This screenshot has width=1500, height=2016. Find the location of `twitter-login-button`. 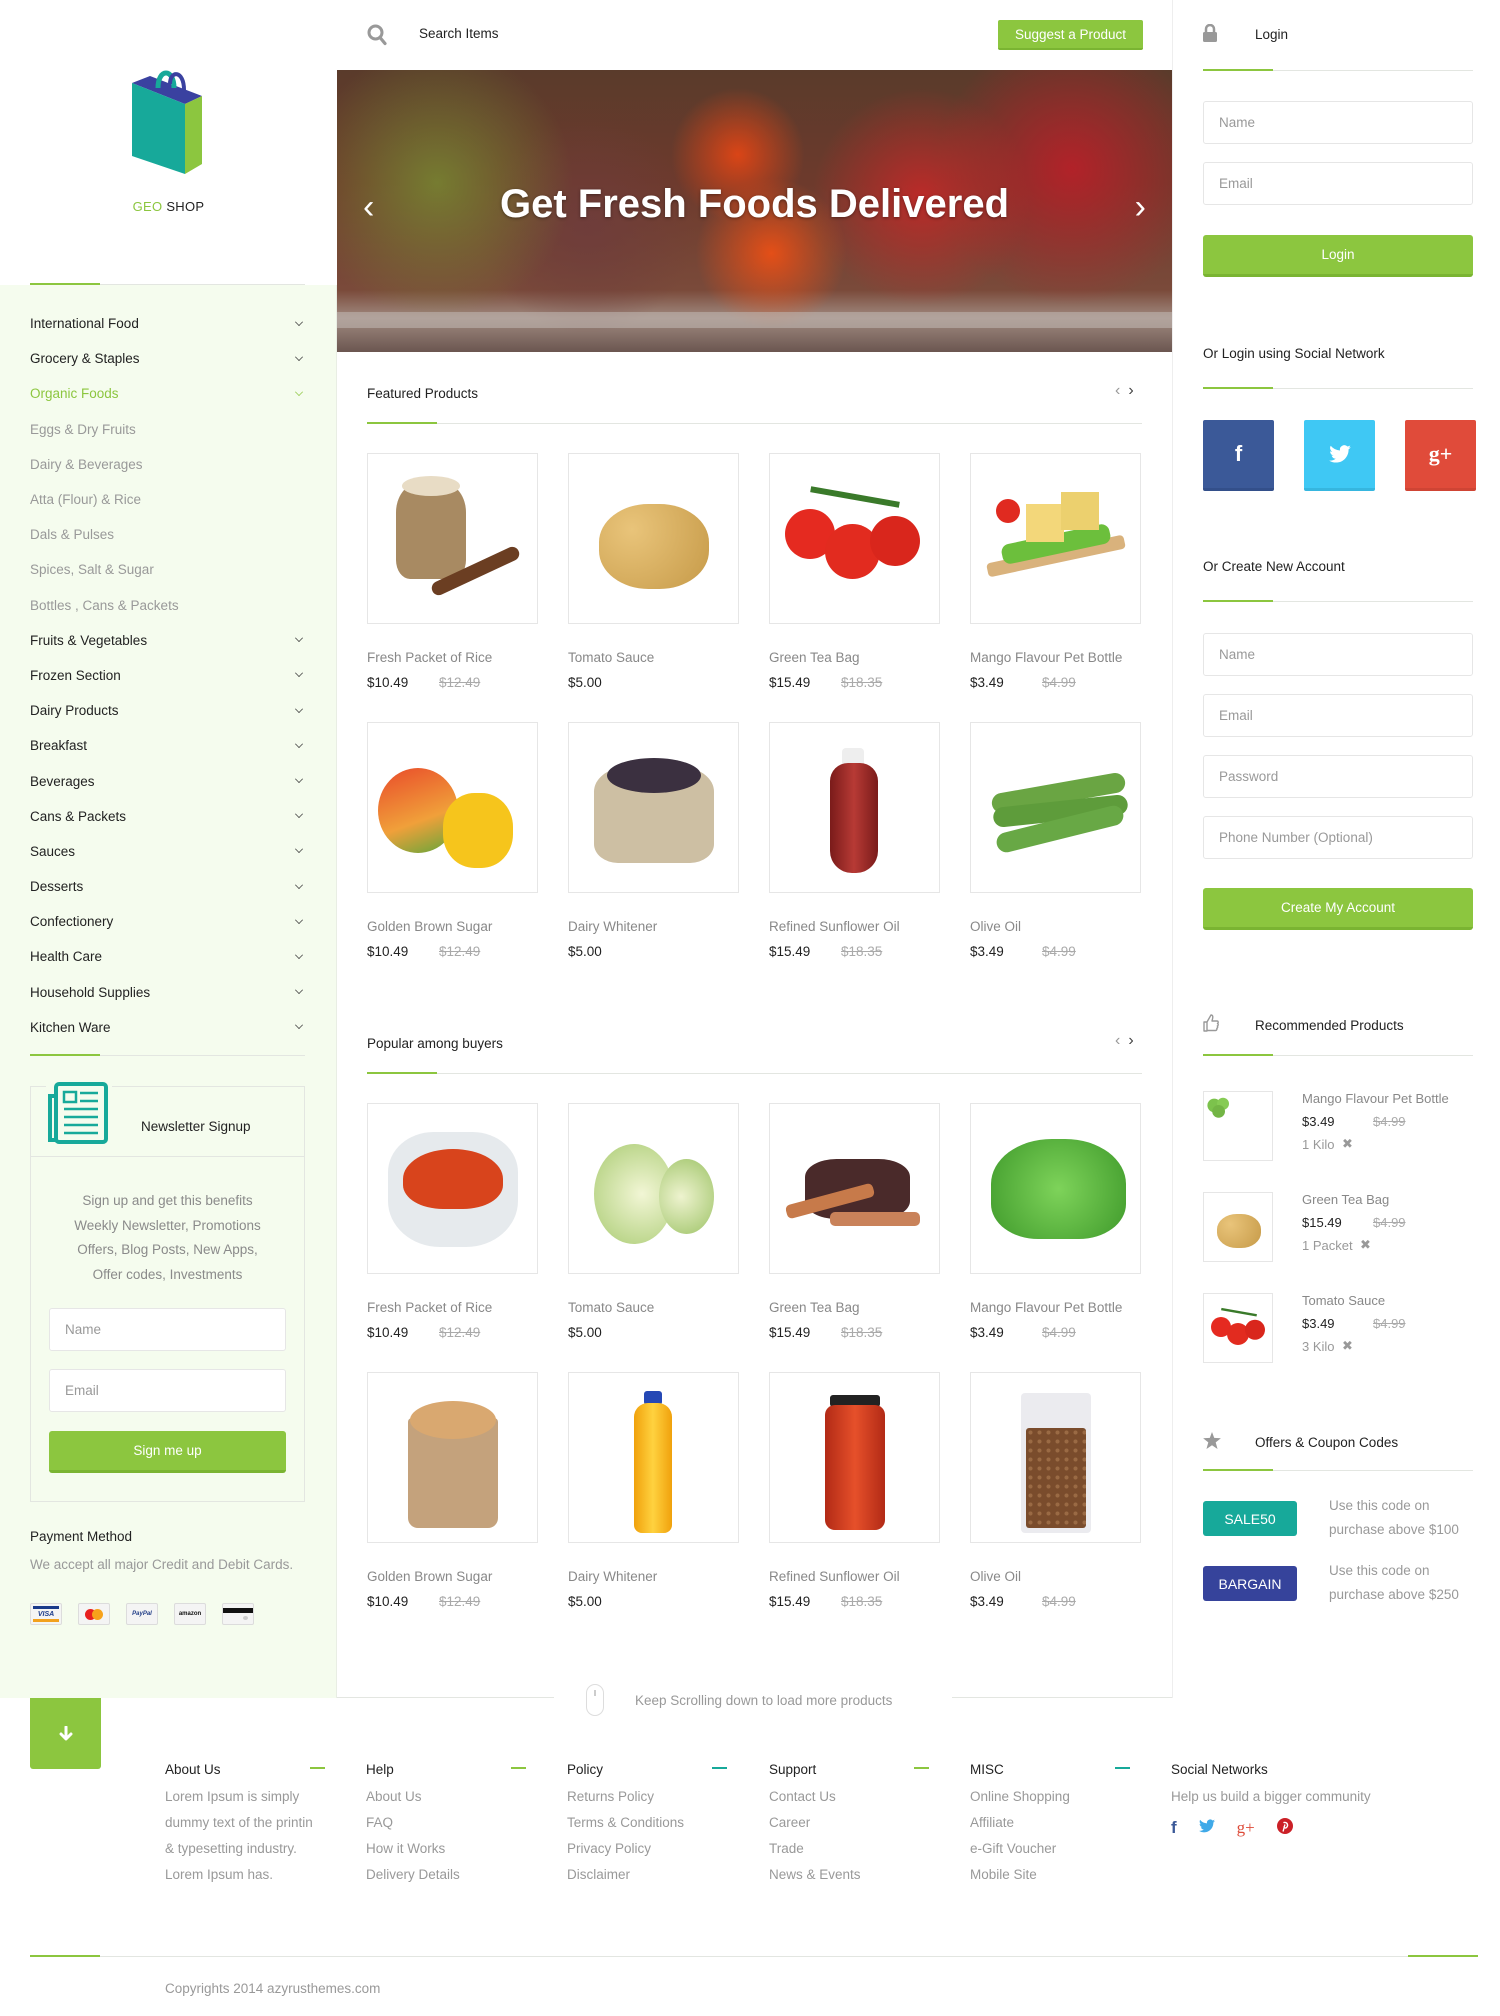

twitter-login-button is located at coordinates (1339, 455).